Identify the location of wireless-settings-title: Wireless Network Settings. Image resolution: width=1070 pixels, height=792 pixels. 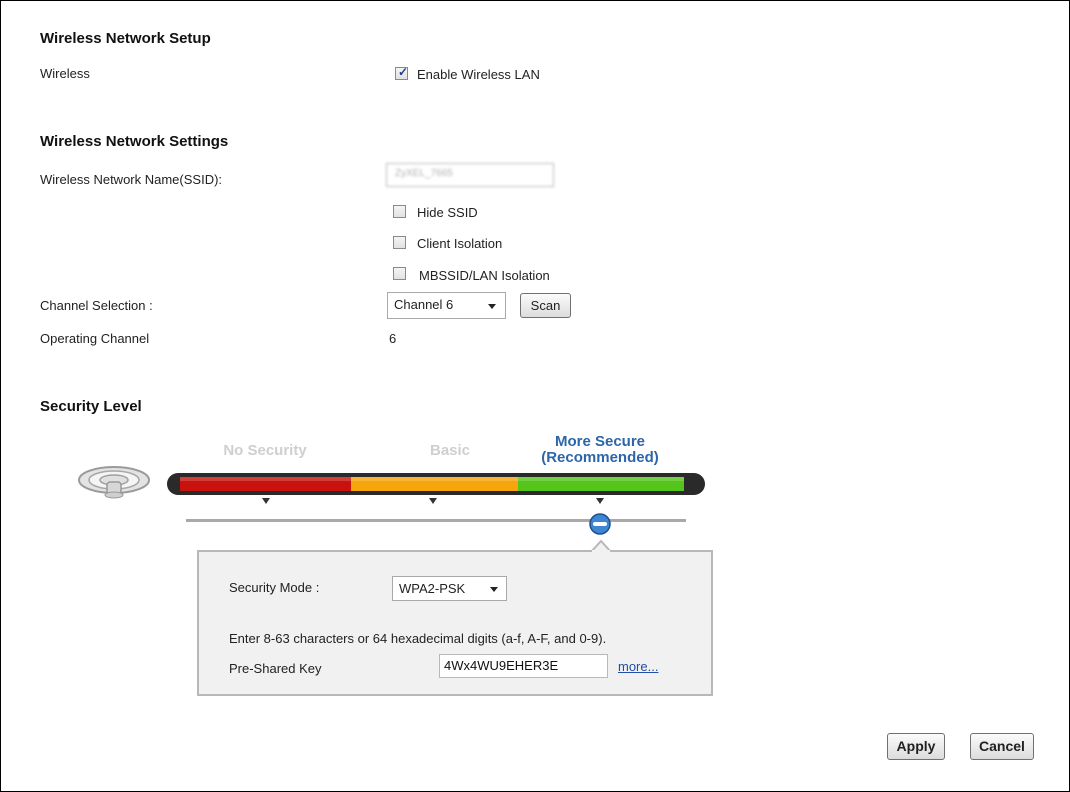
(134, 141).